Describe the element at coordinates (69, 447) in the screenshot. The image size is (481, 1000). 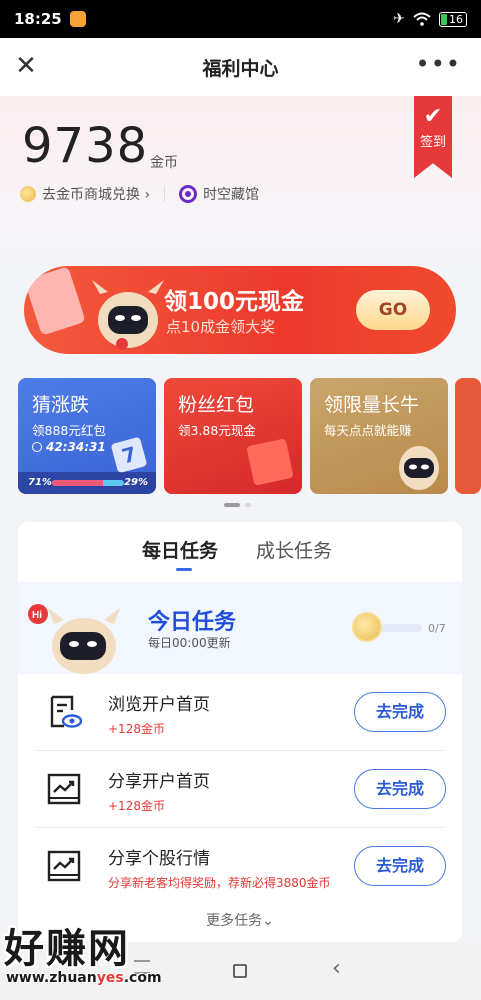
I see `countdown-timer: 42:34:31` at that location.